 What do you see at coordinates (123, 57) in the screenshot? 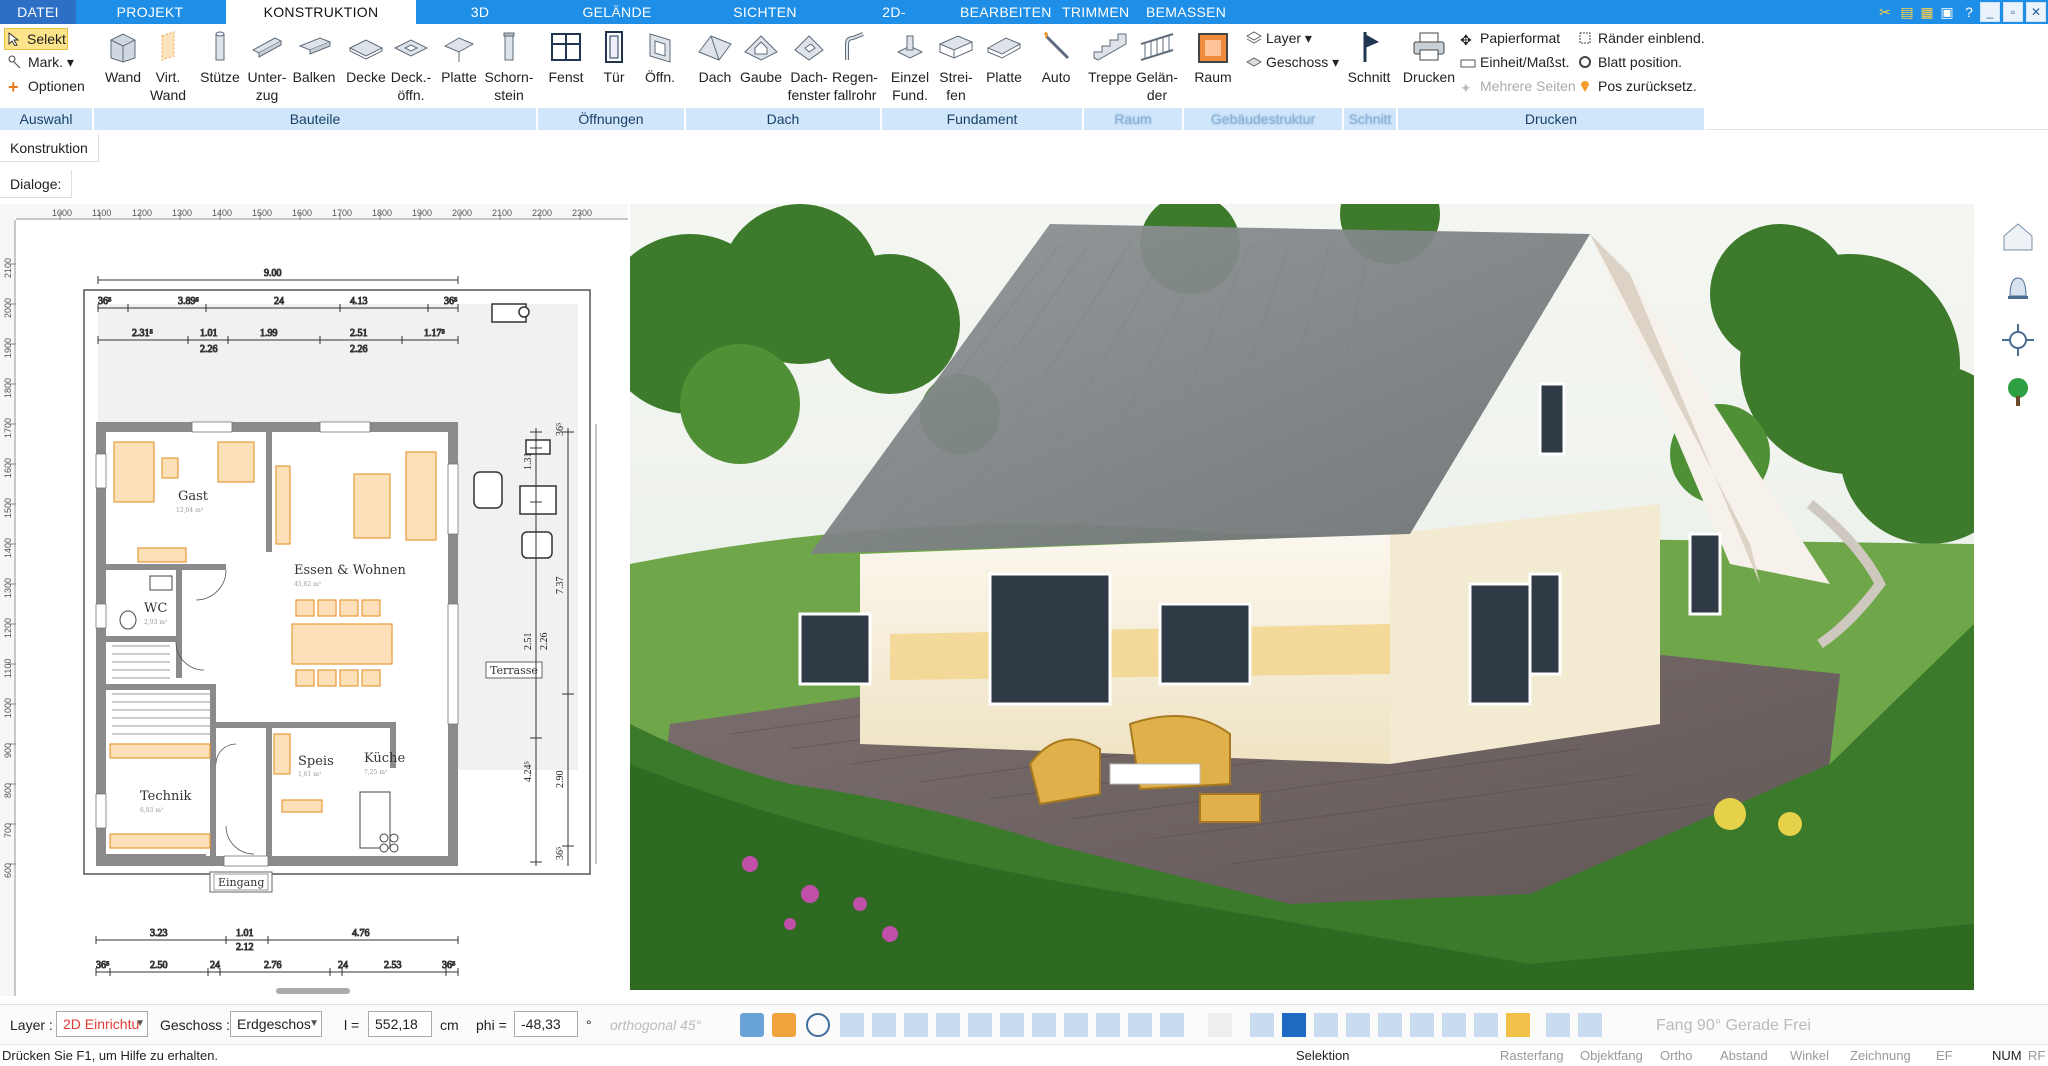
I see `wand-button: Wand` at bounding box center [123, 57].